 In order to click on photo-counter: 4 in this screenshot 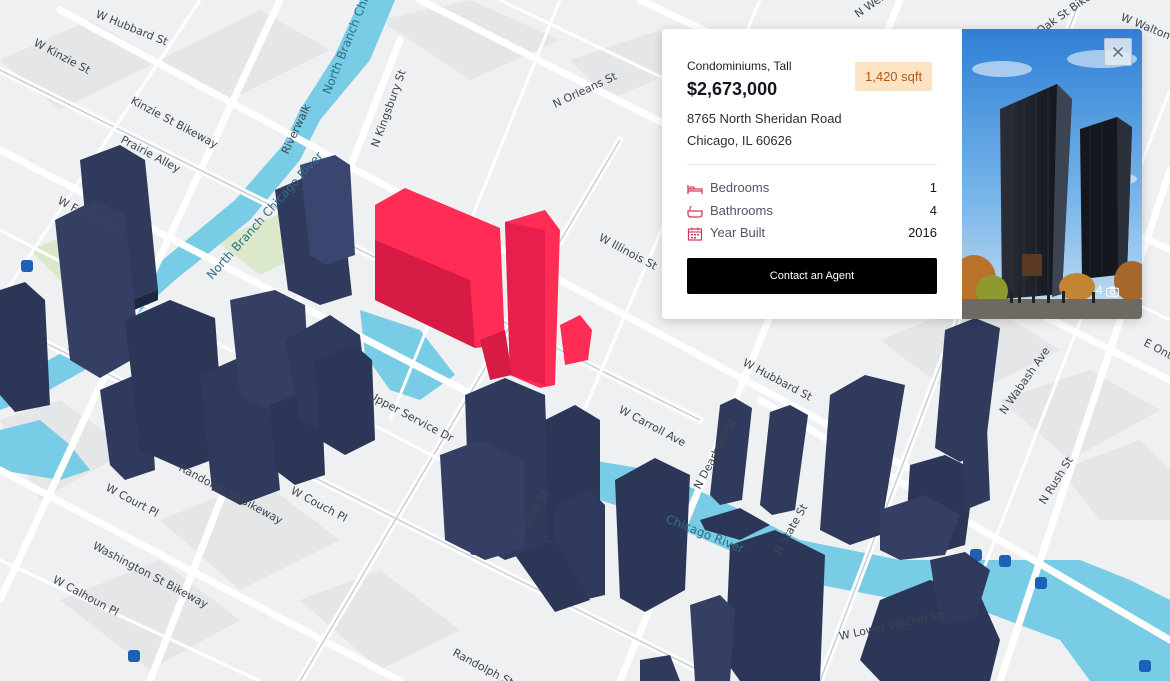, I will do `click(1107, 290)`.